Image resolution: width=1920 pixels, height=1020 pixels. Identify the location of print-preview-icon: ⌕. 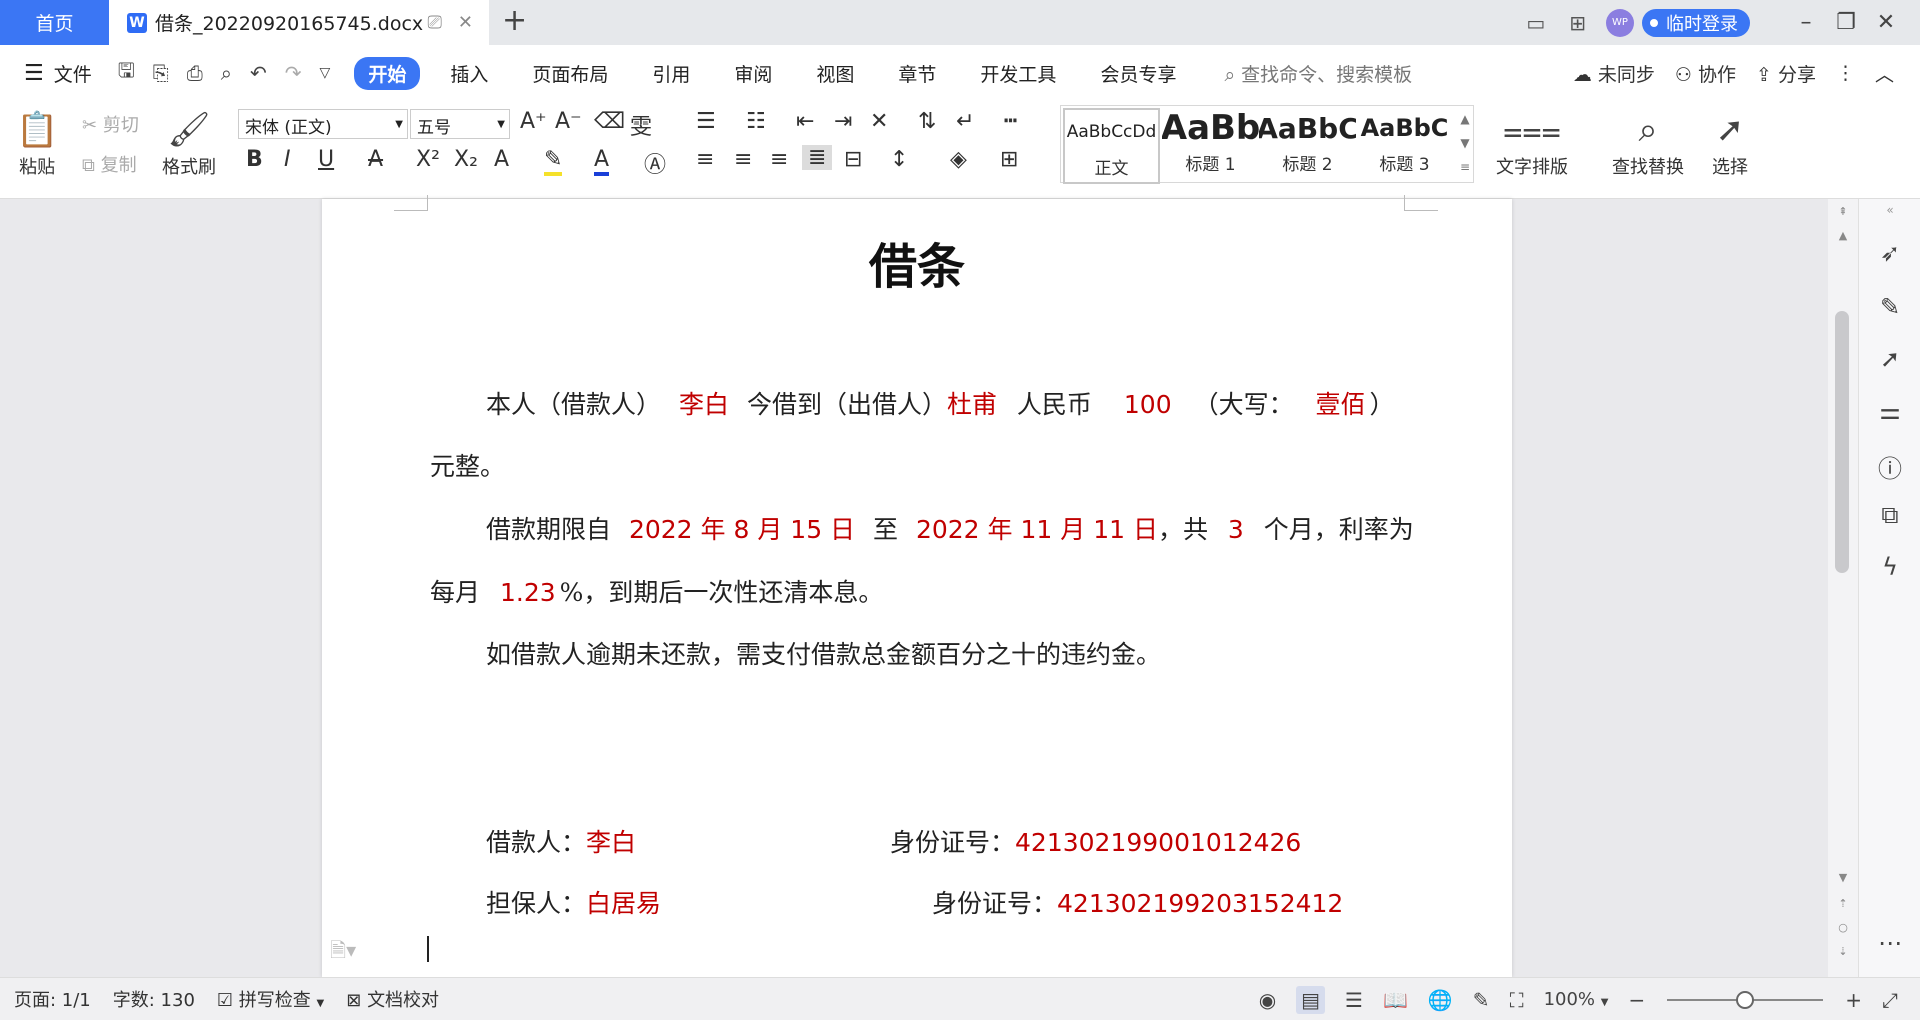
(226, 73).